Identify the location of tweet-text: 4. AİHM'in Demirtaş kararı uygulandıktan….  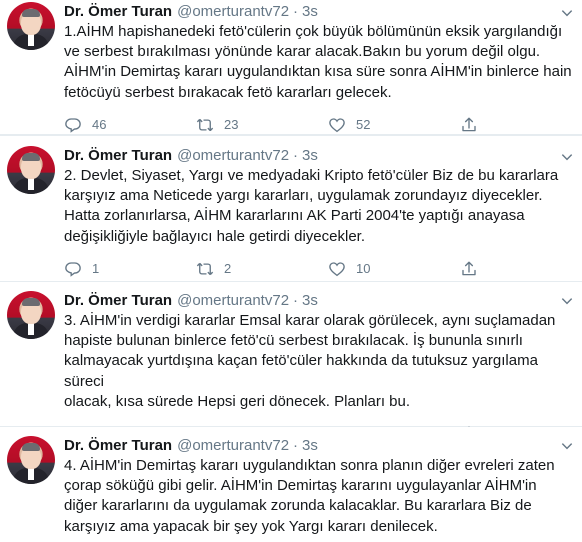
(309, 496).